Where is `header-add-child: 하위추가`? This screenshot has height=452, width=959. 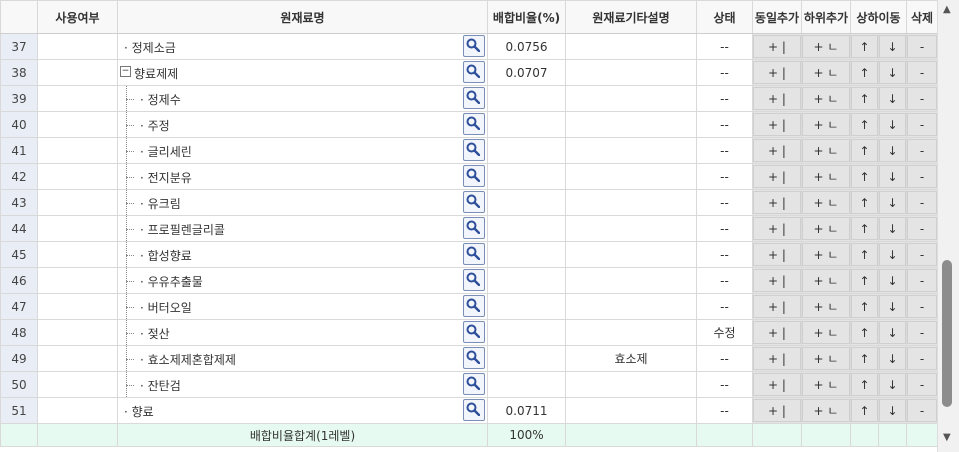 header-add-child: 하위추가 is located at coordinates (826, 17).